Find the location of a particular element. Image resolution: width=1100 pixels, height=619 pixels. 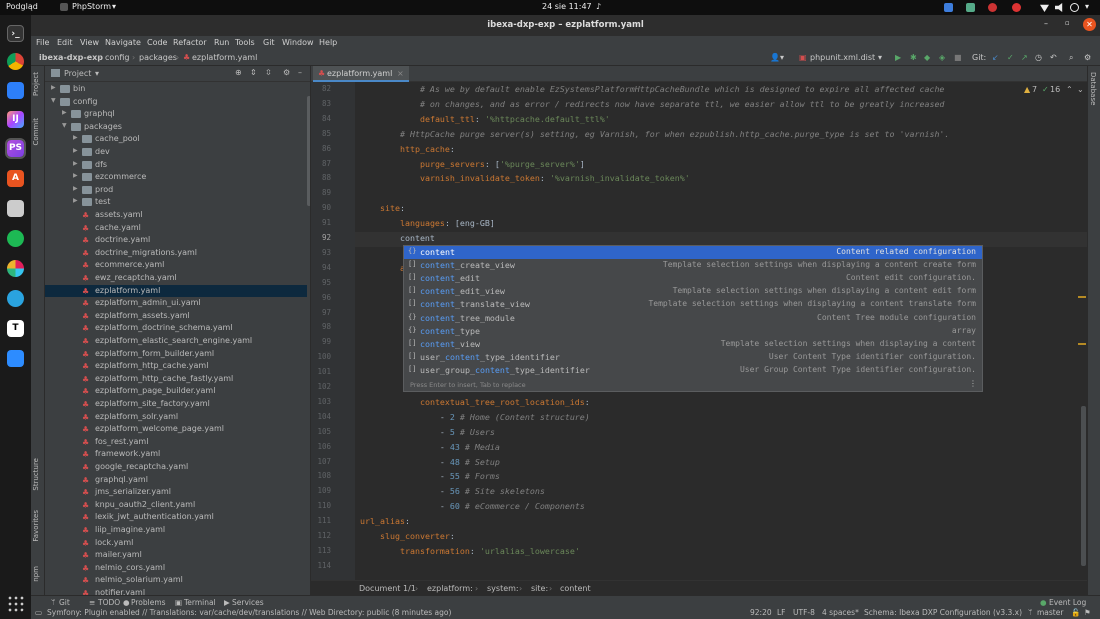

tool-terminal: Terminal is located at coordinates (200, 602).